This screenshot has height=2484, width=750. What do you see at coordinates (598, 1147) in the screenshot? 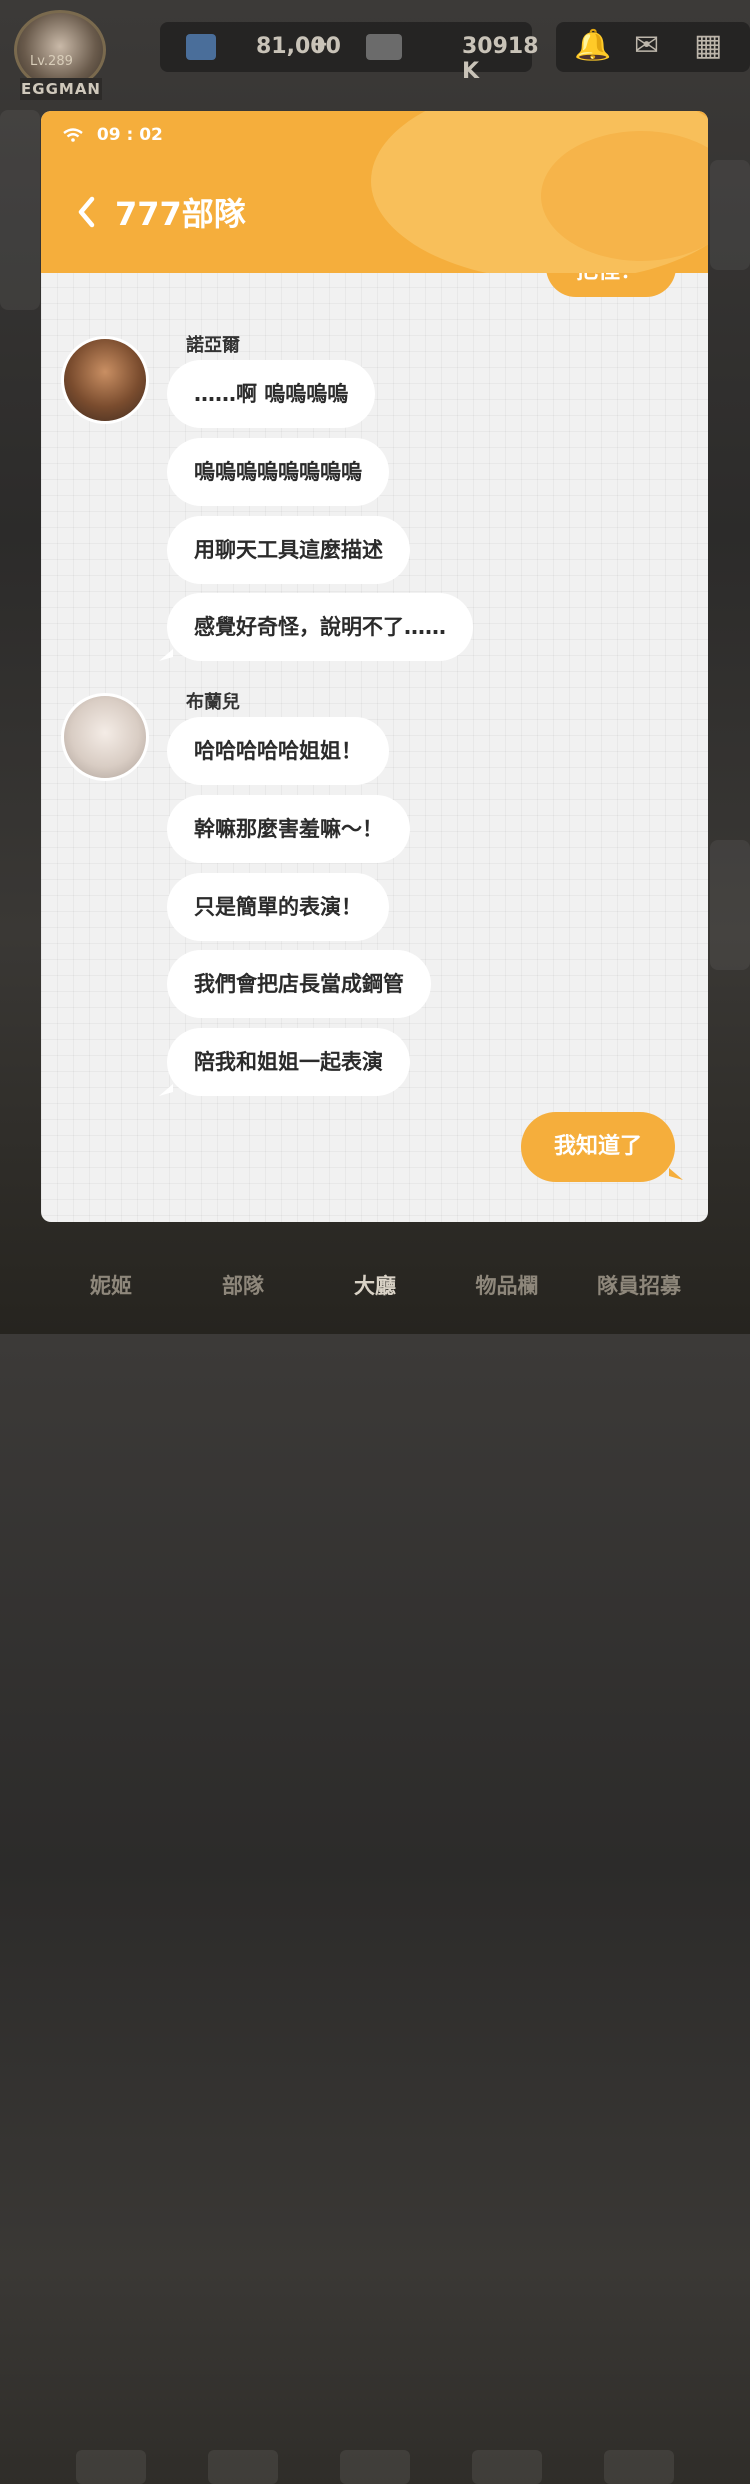
I see `reply-button: 我知道了` at bounding box center [598, 1147].